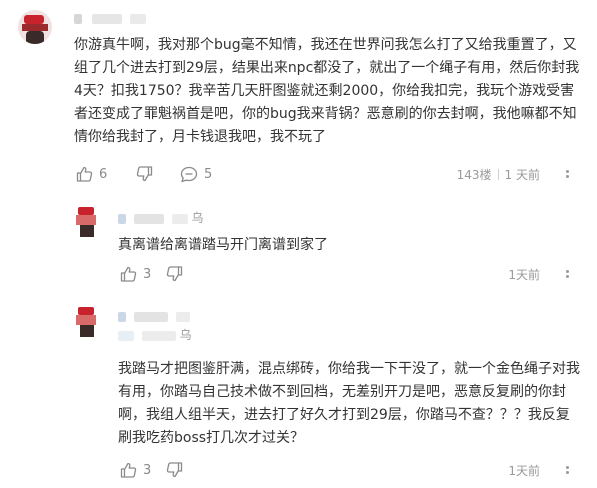 The image size is (597, 488). What do you see at coordinates (161, 217) in the screenshot?
I see `username: 乌` at bounding box center [161, 217].